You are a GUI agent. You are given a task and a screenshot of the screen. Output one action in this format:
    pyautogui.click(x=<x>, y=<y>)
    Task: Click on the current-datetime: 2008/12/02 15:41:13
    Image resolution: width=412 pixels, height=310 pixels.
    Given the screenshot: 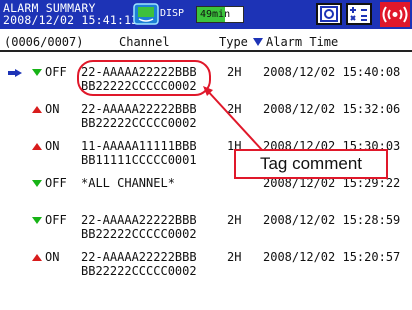 What is the action you would take?
    pyautogui.click(x=71, y=20)
    